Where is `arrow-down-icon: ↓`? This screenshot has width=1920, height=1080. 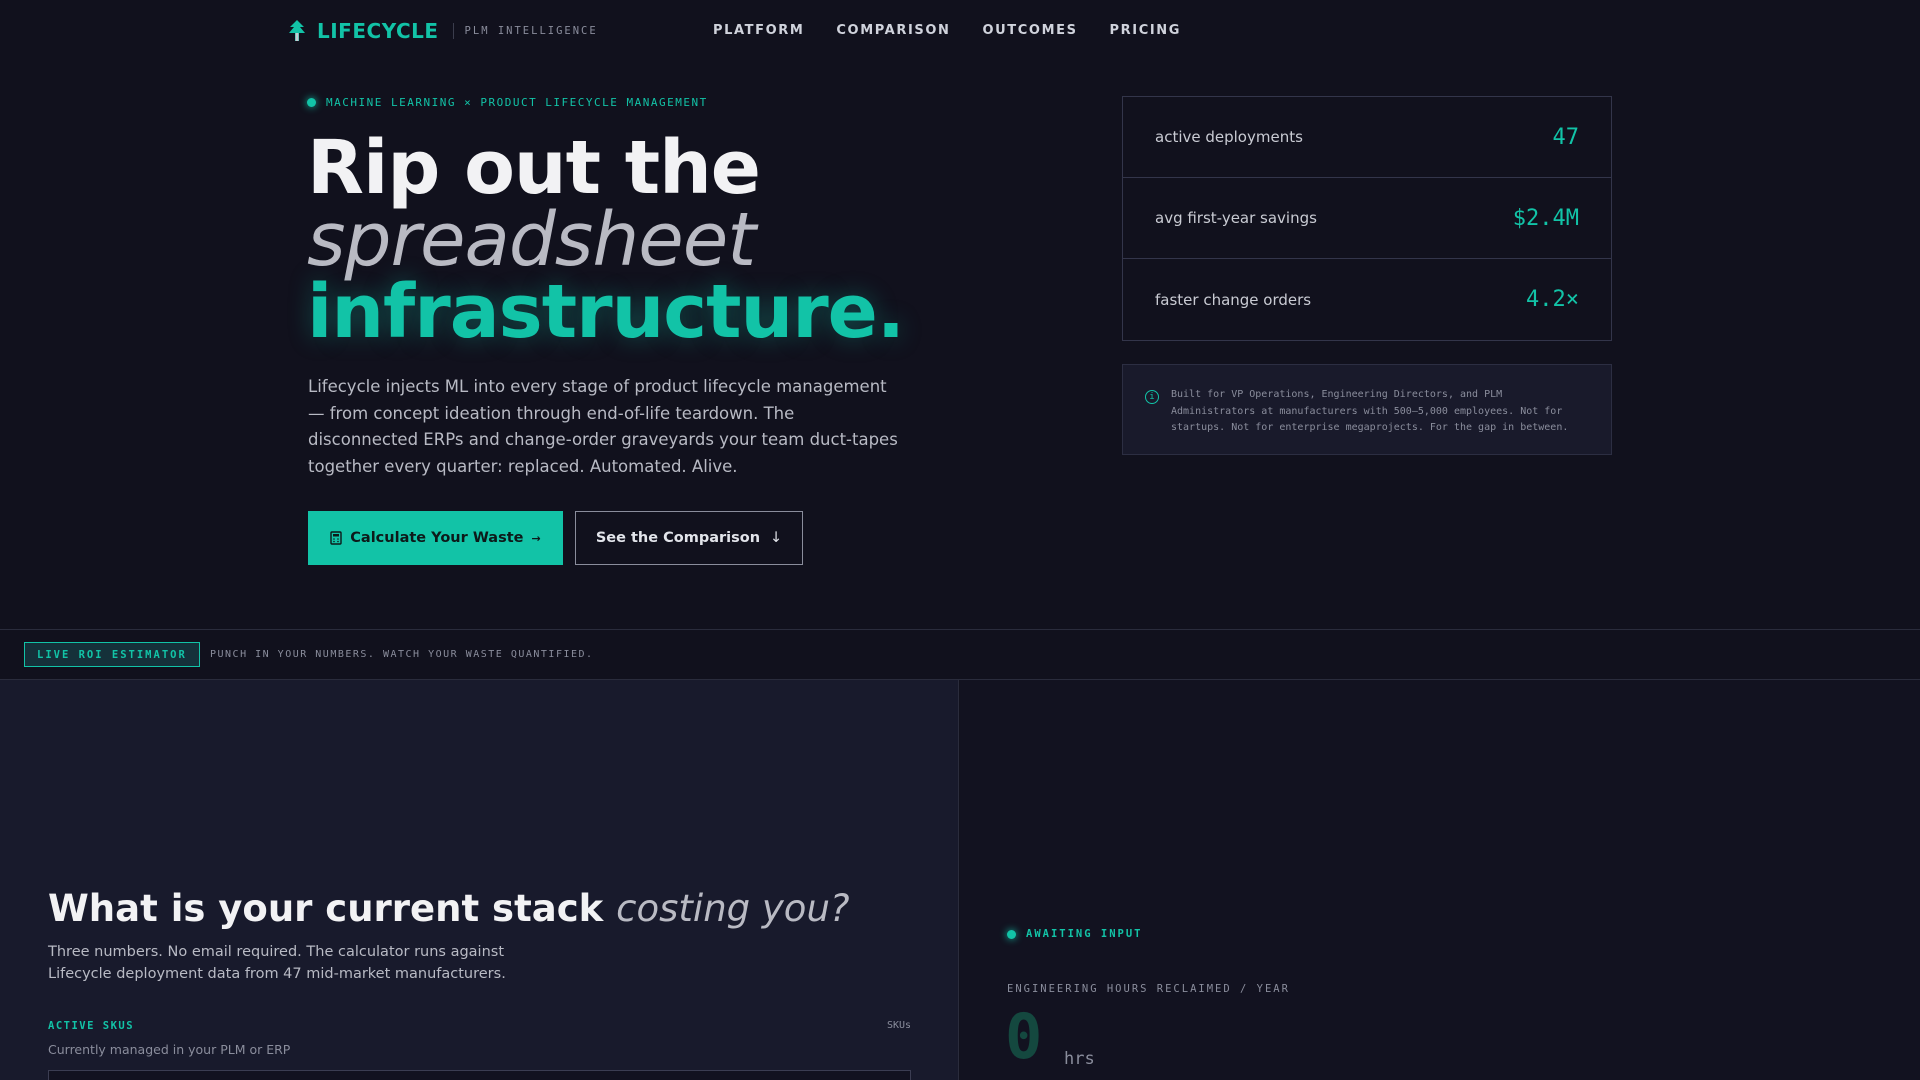 arrow-down-icon: ↓ is located at coordinates (776, 538).